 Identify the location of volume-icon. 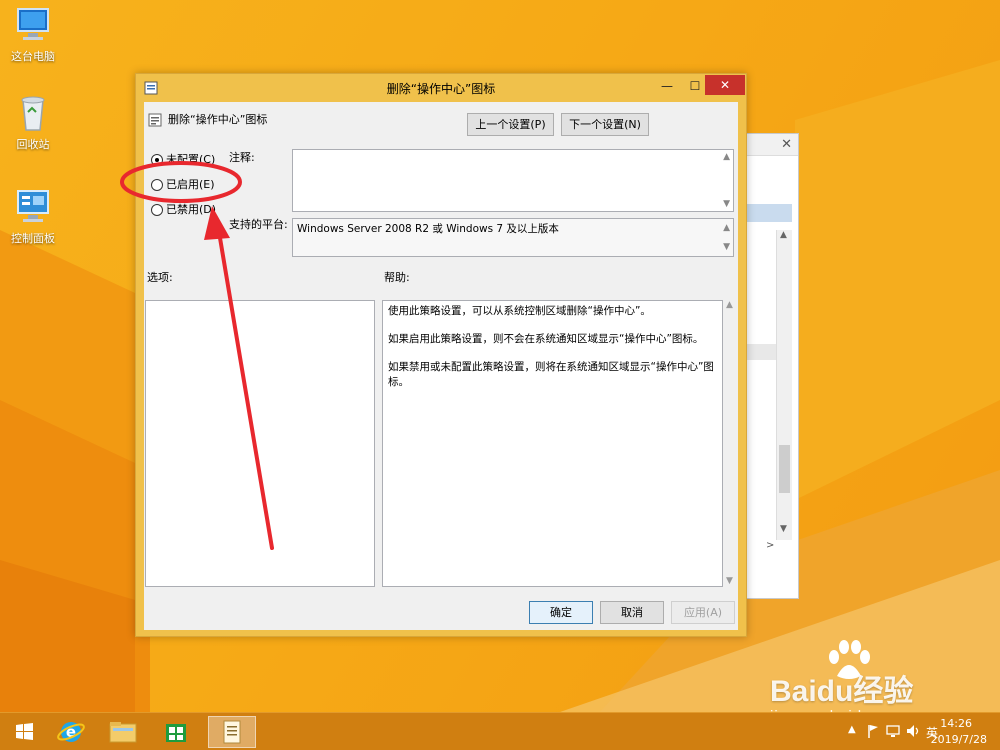
(914, 731).